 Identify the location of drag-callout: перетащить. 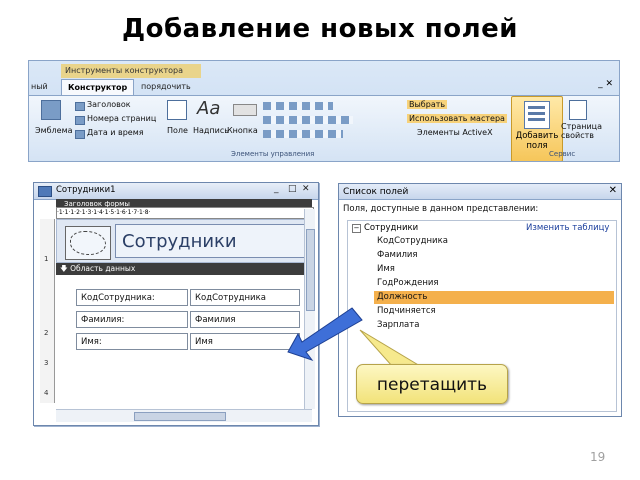
(432, 384).